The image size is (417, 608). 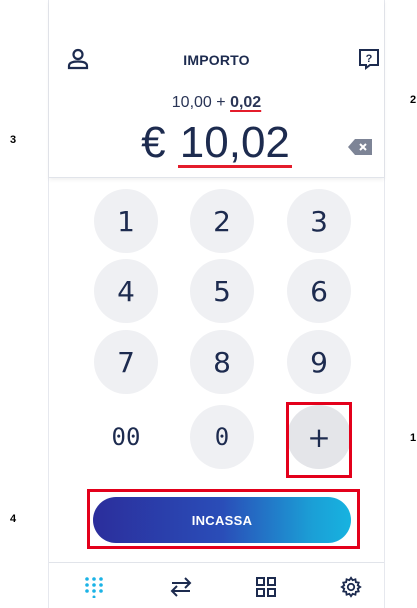 What do you see at coordinates (222, 437) in the screenshot?
I see `key-0: 0` at bounding box center [222, 437].